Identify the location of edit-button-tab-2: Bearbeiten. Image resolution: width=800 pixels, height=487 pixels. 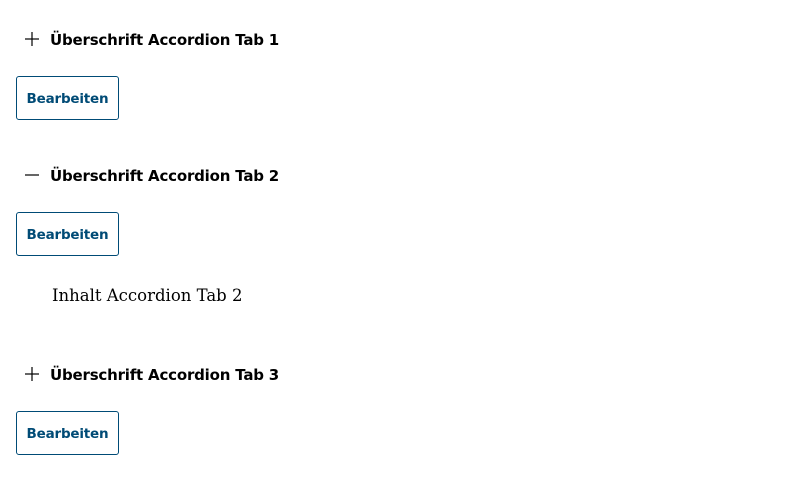
(67, 234).